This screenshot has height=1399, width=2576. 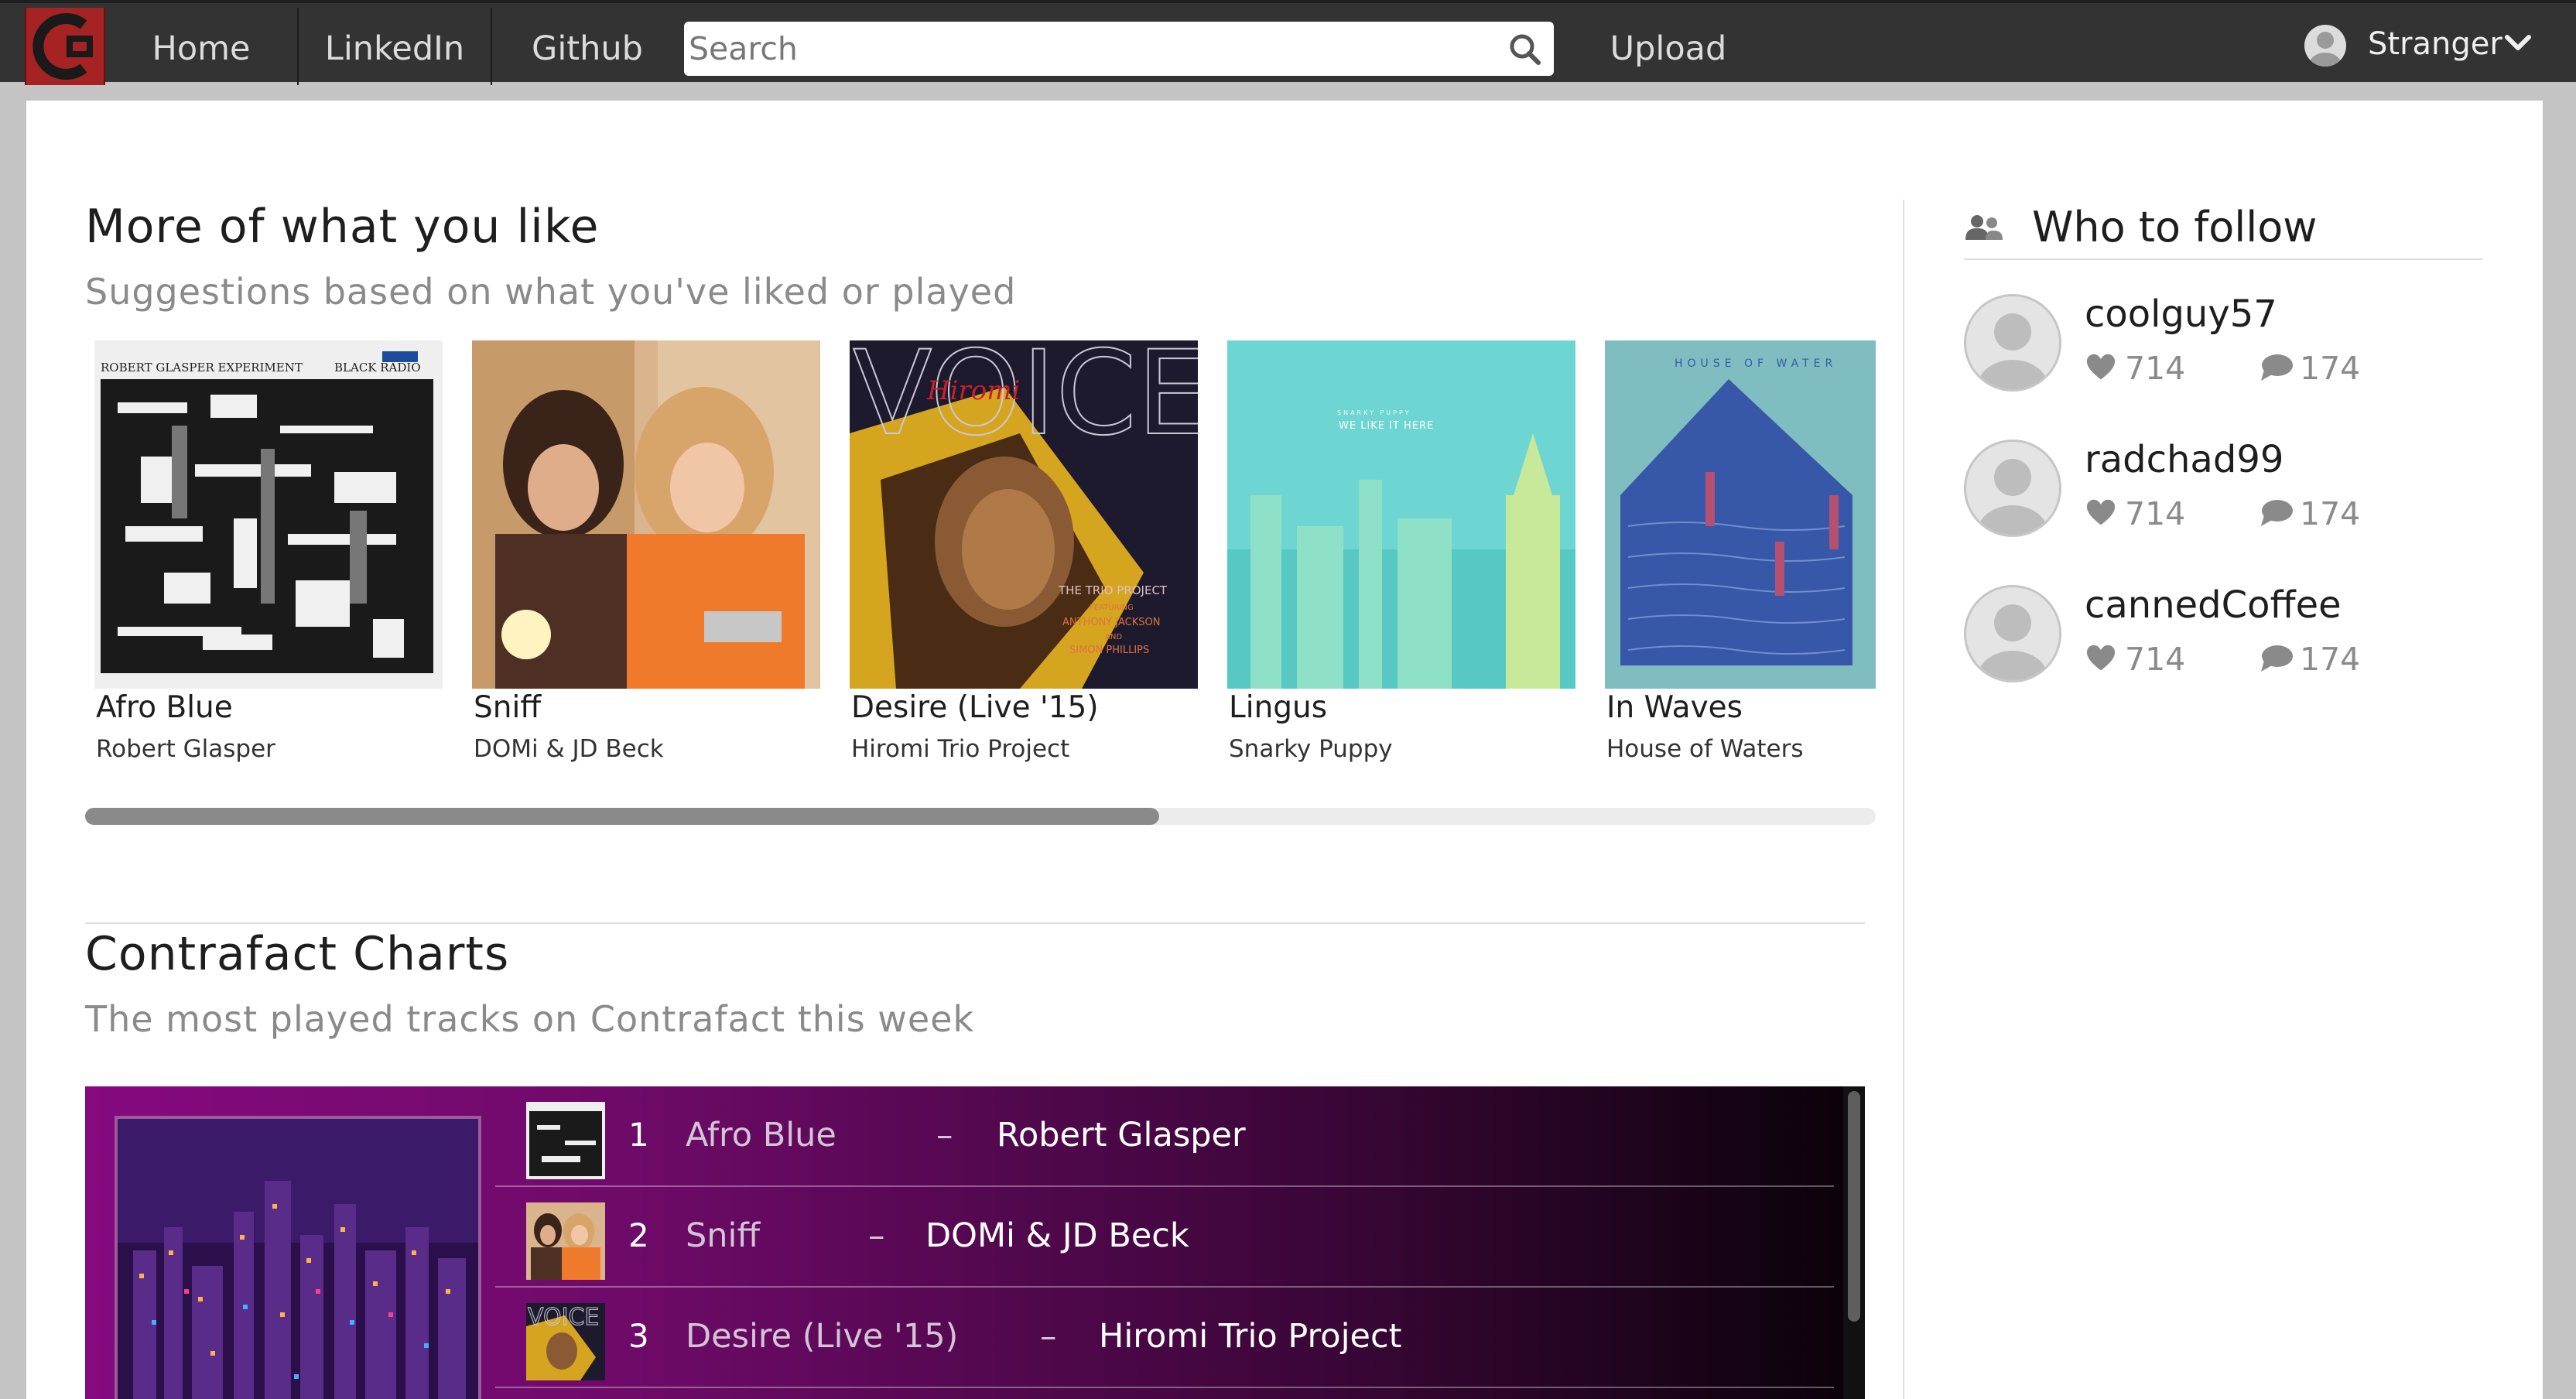 What do you see at coordinates (164, 707) in the screenshot?
I see `album-title: Afro Blue` at bounding box center [164, 707].